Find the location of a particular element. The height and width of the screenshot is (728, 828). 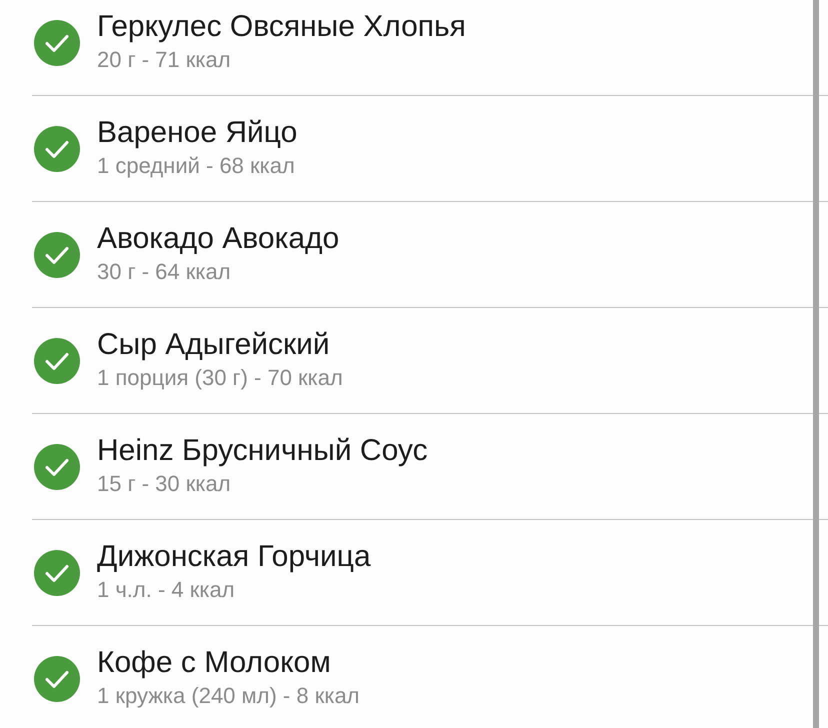

food-name: Кофе с Молоком is located at coordinates (214, 663).